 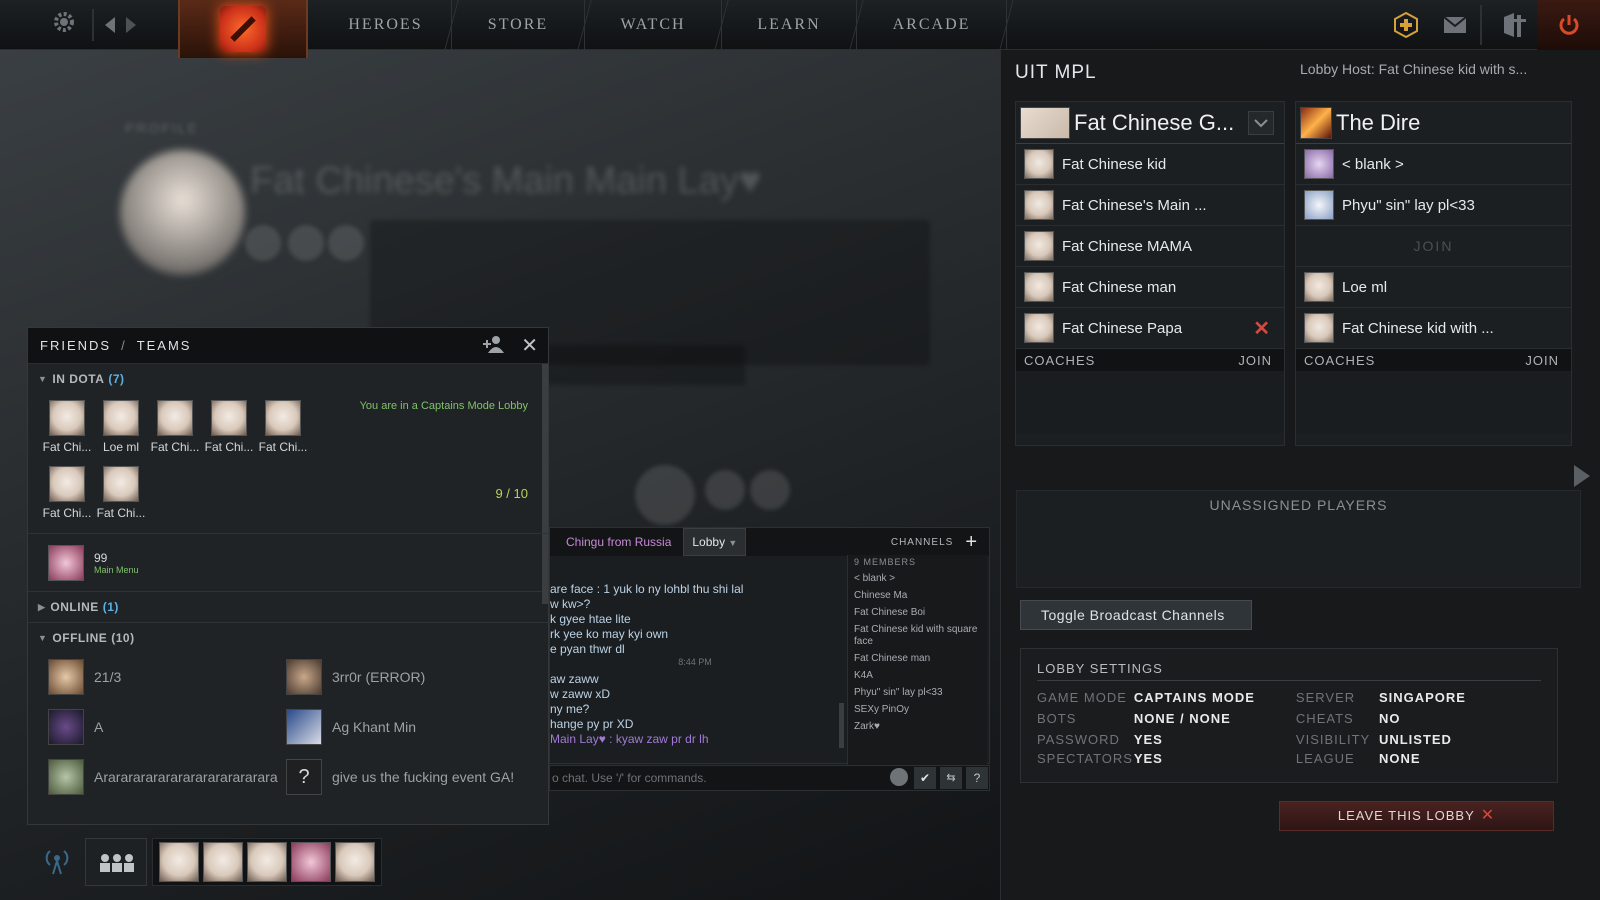 What do you see at coordinates (918, 636) in the screenshot?
I see `member-item: Fat Chinese kid with square face` at bounding box center [918, 636].